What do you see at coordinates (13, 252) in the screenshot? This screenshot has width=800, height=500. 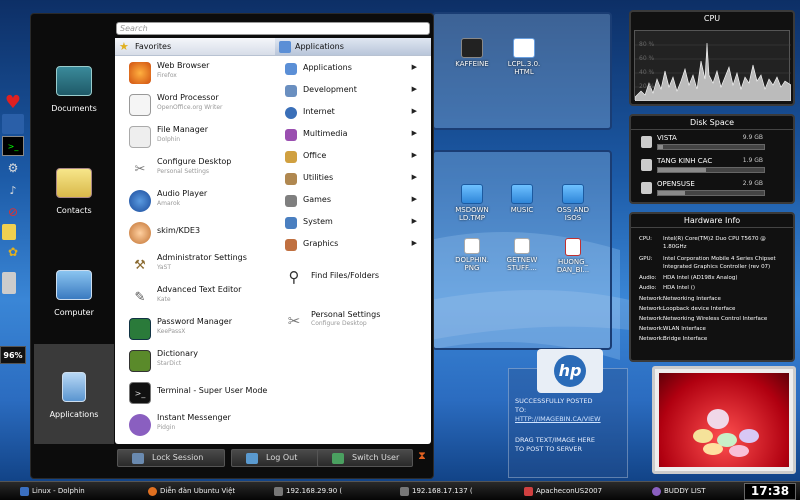 I see `flower-icon: ✿` at bounding box center [13, 252].